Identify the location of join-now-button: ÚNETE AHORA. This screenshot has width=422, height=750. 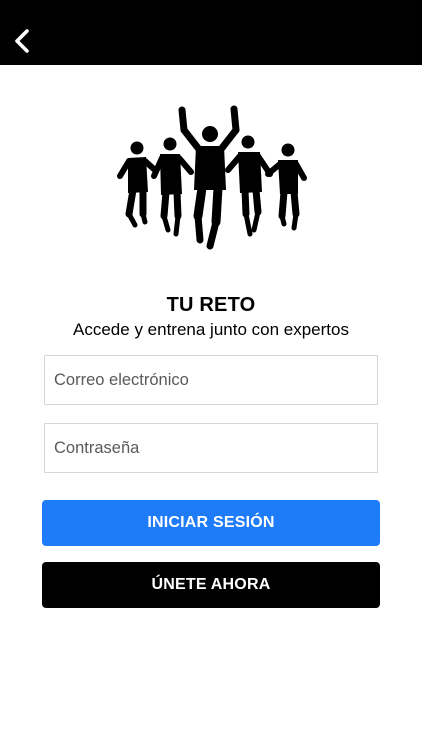
(211, 585).